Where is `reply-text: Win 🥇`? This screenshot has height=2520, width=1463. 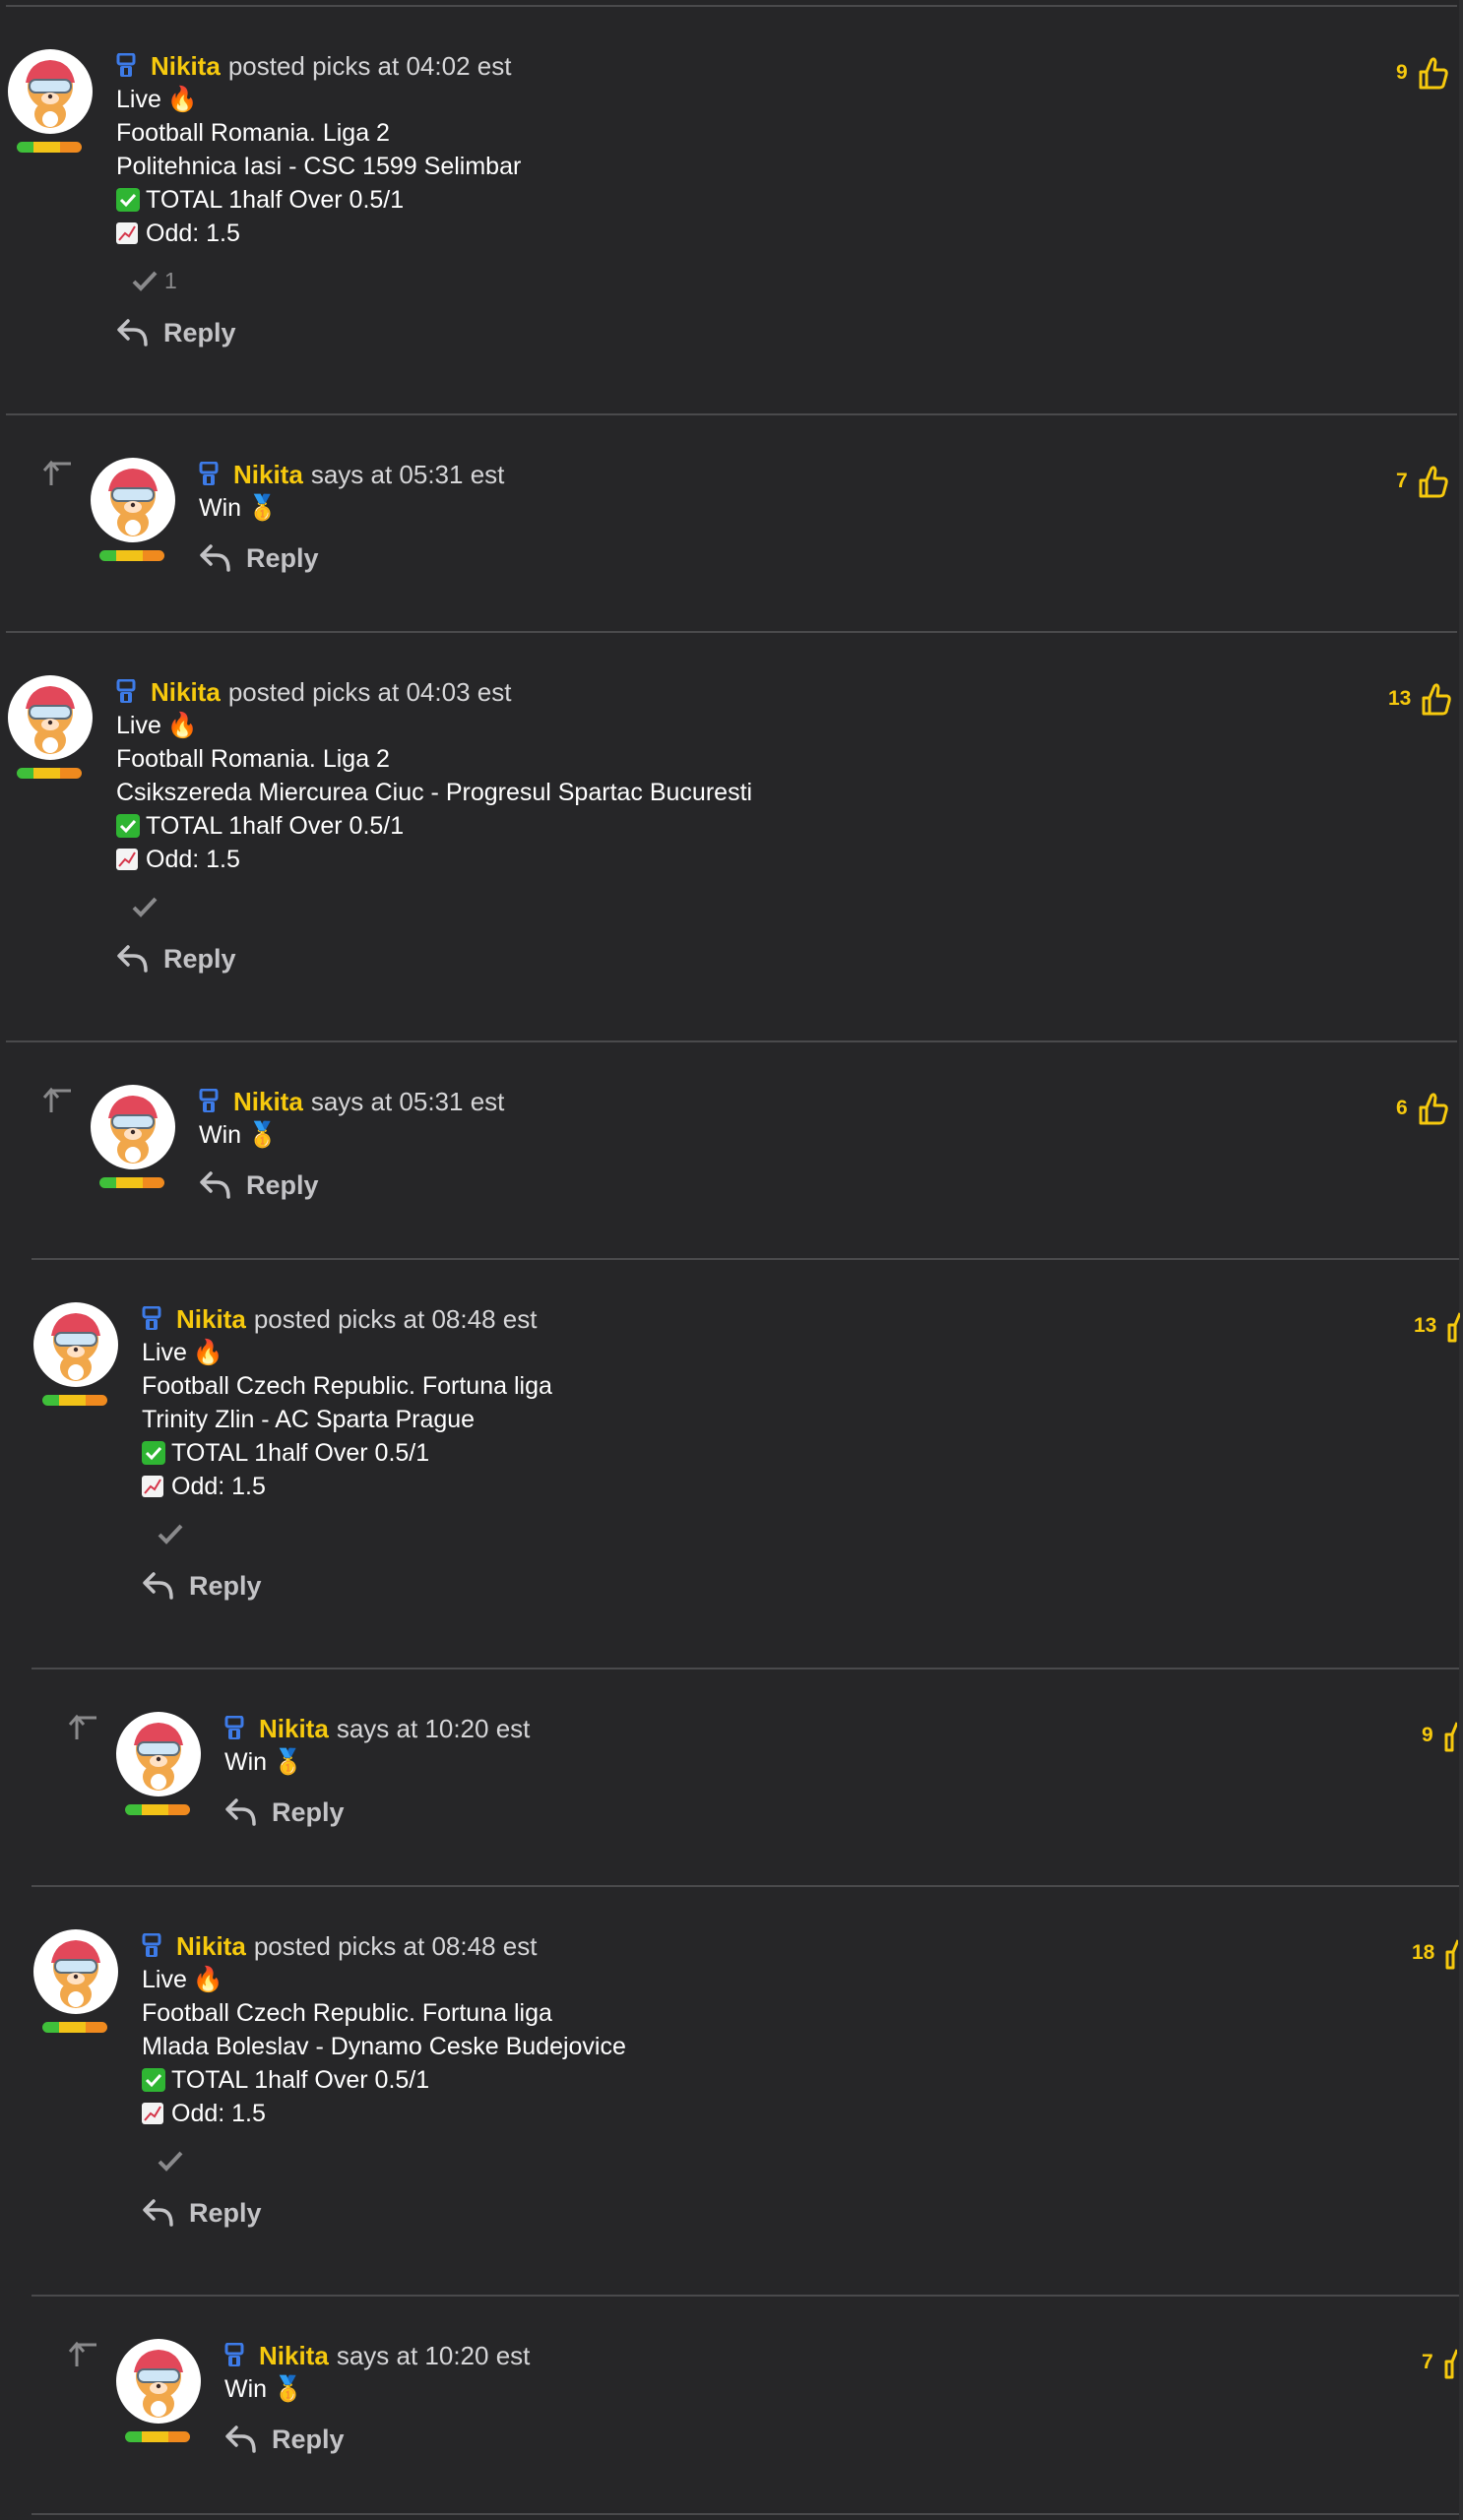 reply-text: Win 🥇 is located at coordinates (264, 1761).